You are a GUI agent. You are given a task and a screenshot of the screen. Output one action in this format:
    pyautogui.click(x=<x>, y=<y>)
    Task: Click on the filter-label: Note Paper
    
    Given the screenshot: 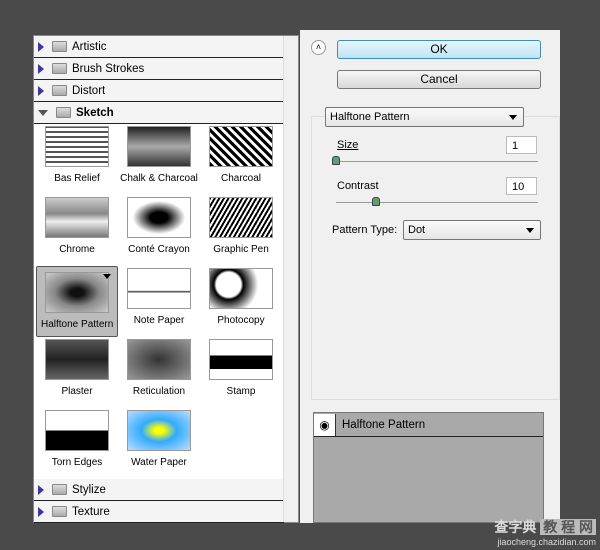 What is the action you would take?
    pyautogui.click(x=159, y=320)
    